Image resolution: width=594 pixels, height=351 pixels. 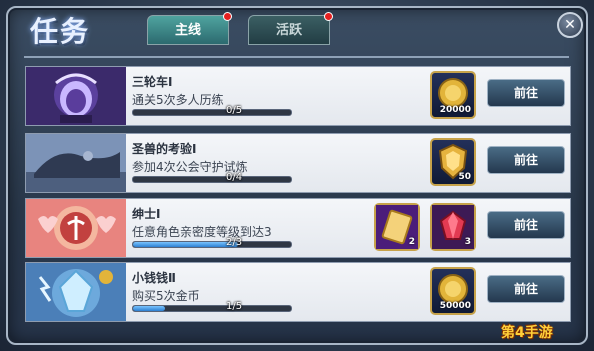 What do you see at coordinates (411, 242) in the screenshot?
I see `reward-count: 2` at bounding box center [411, 242].